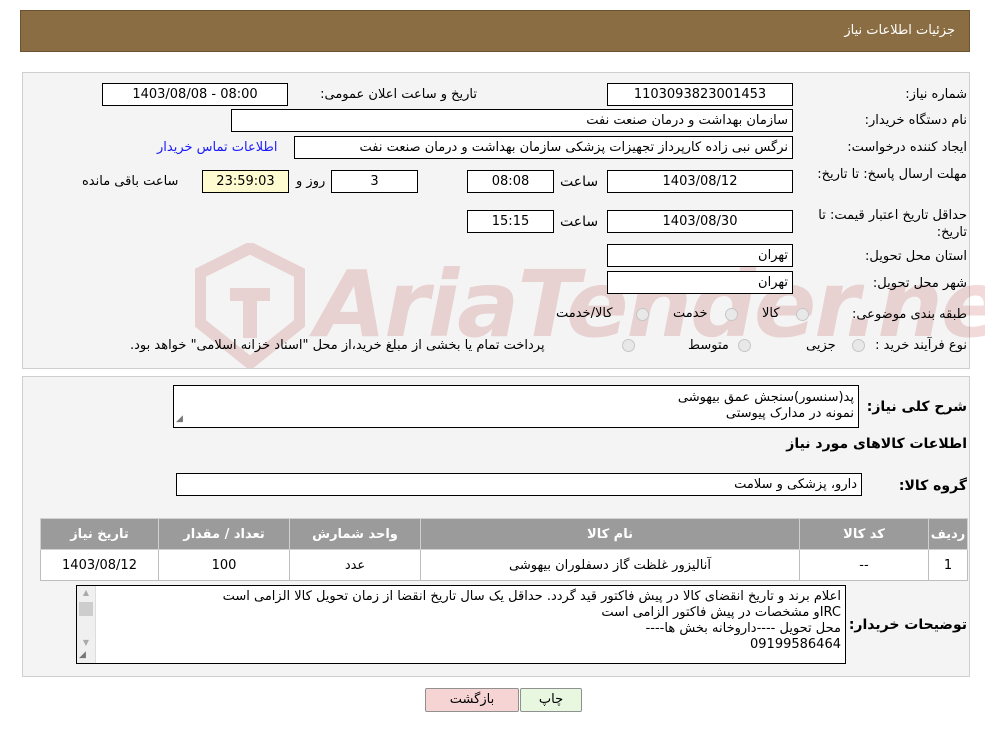  Describe the element at coordinates (919, 283) in the screenshot. I see `city-label: شهر محل تحویل:` at that location.